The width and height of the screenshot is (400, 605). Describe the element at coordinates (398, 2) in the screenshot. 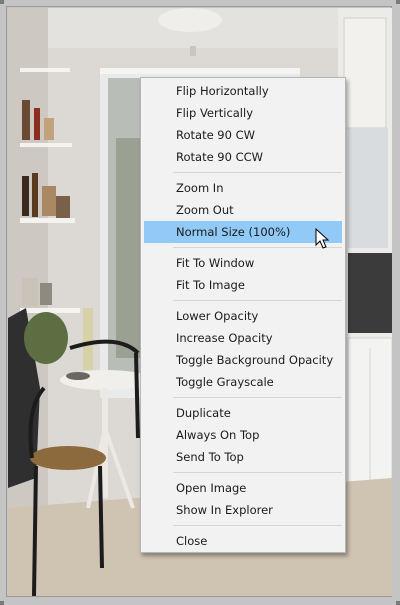

I see `resize-corner-top-right` at that location.